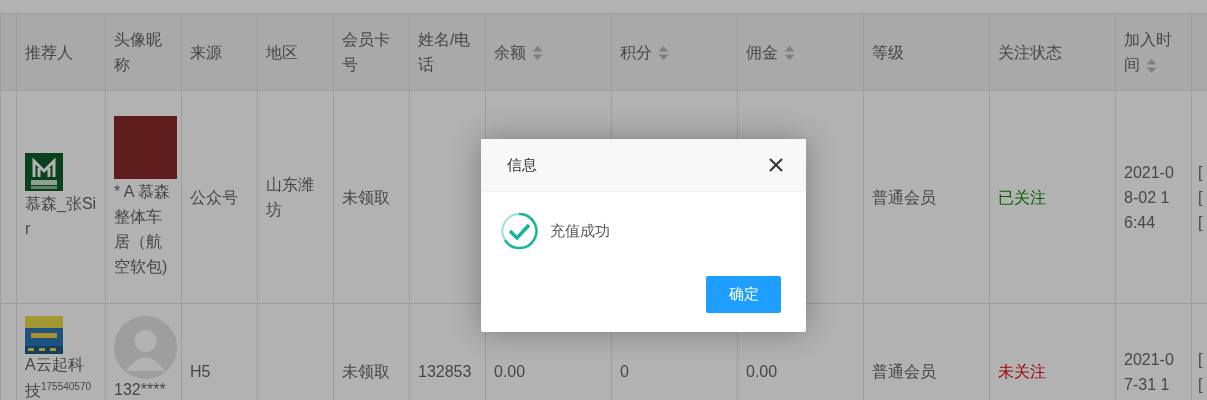 This screenshot has width=1207, height=400. What do you see at coordinates (522, 165) in the screenshot?
I see `dialog-title: 信息` at bounding box center [522, 165].